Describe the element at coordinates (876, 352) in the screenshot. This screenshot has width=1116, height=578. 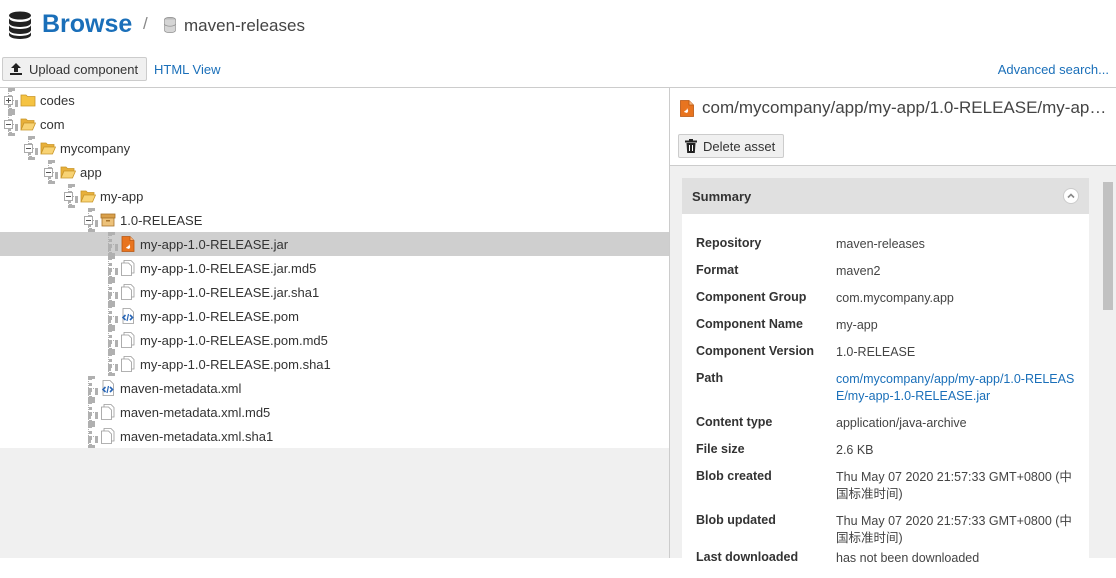
I see `property-value: 1.0-RELEASE` at that location.